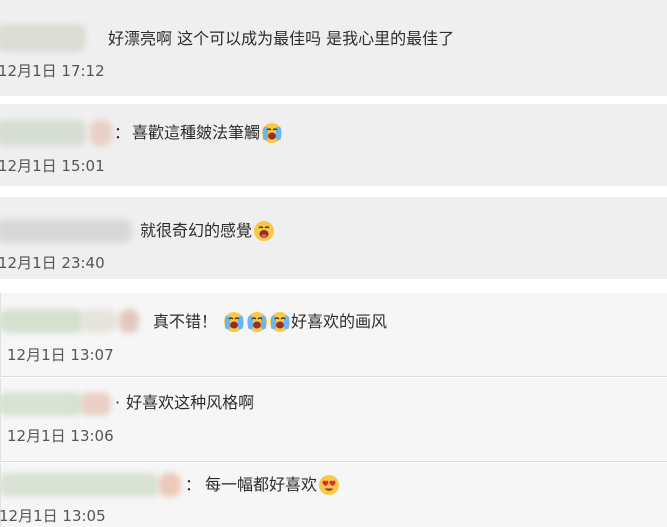 The width and height of the screenshot is (667, 527). I want to click on comment-item: ：每一幅都好喜欢 12月1日 13:05, so click(333, 495).